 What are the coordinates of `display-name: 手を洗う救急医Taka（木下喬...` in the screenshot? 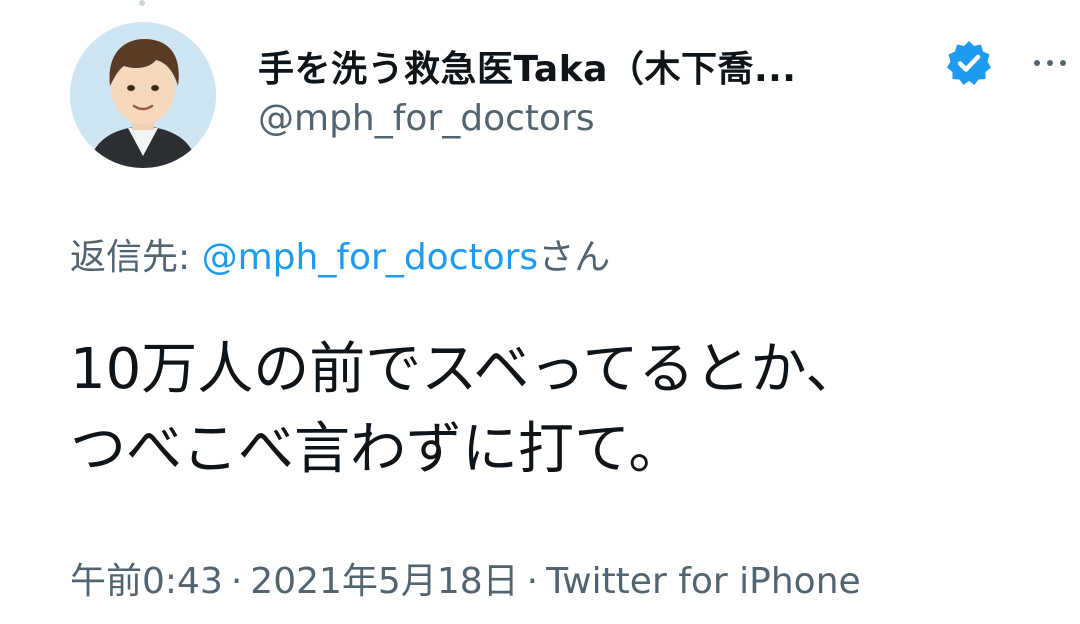 It's located at (527, 66).